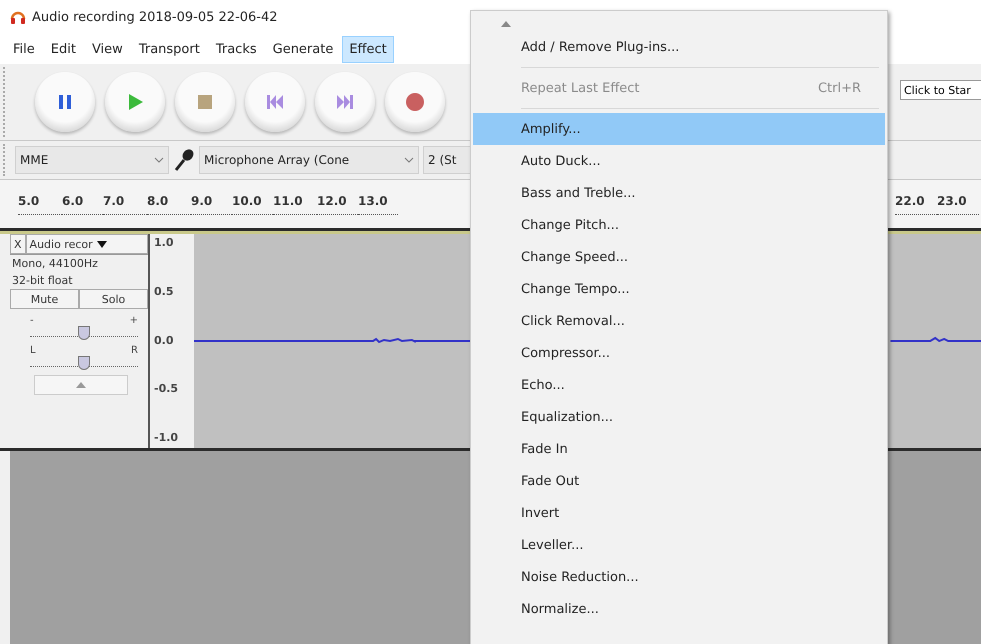  I want to click on pan-right-label: R, so click(134, 350).